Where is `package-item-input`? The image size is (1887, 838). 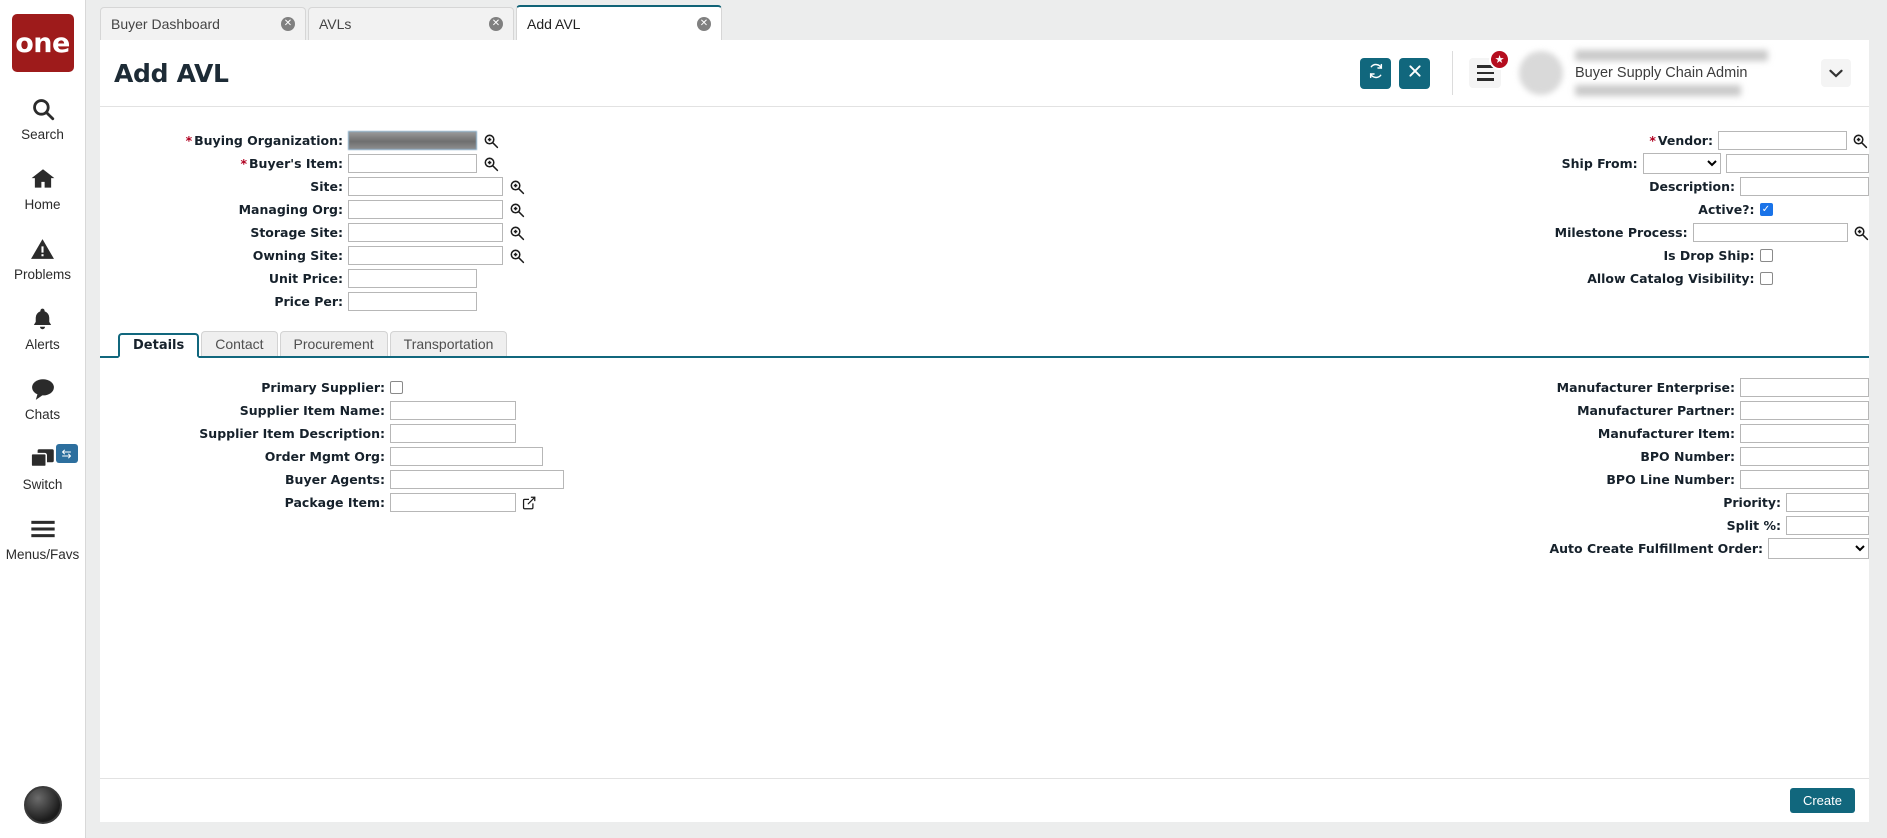
package-item-input is located at coordinates (453, 502).